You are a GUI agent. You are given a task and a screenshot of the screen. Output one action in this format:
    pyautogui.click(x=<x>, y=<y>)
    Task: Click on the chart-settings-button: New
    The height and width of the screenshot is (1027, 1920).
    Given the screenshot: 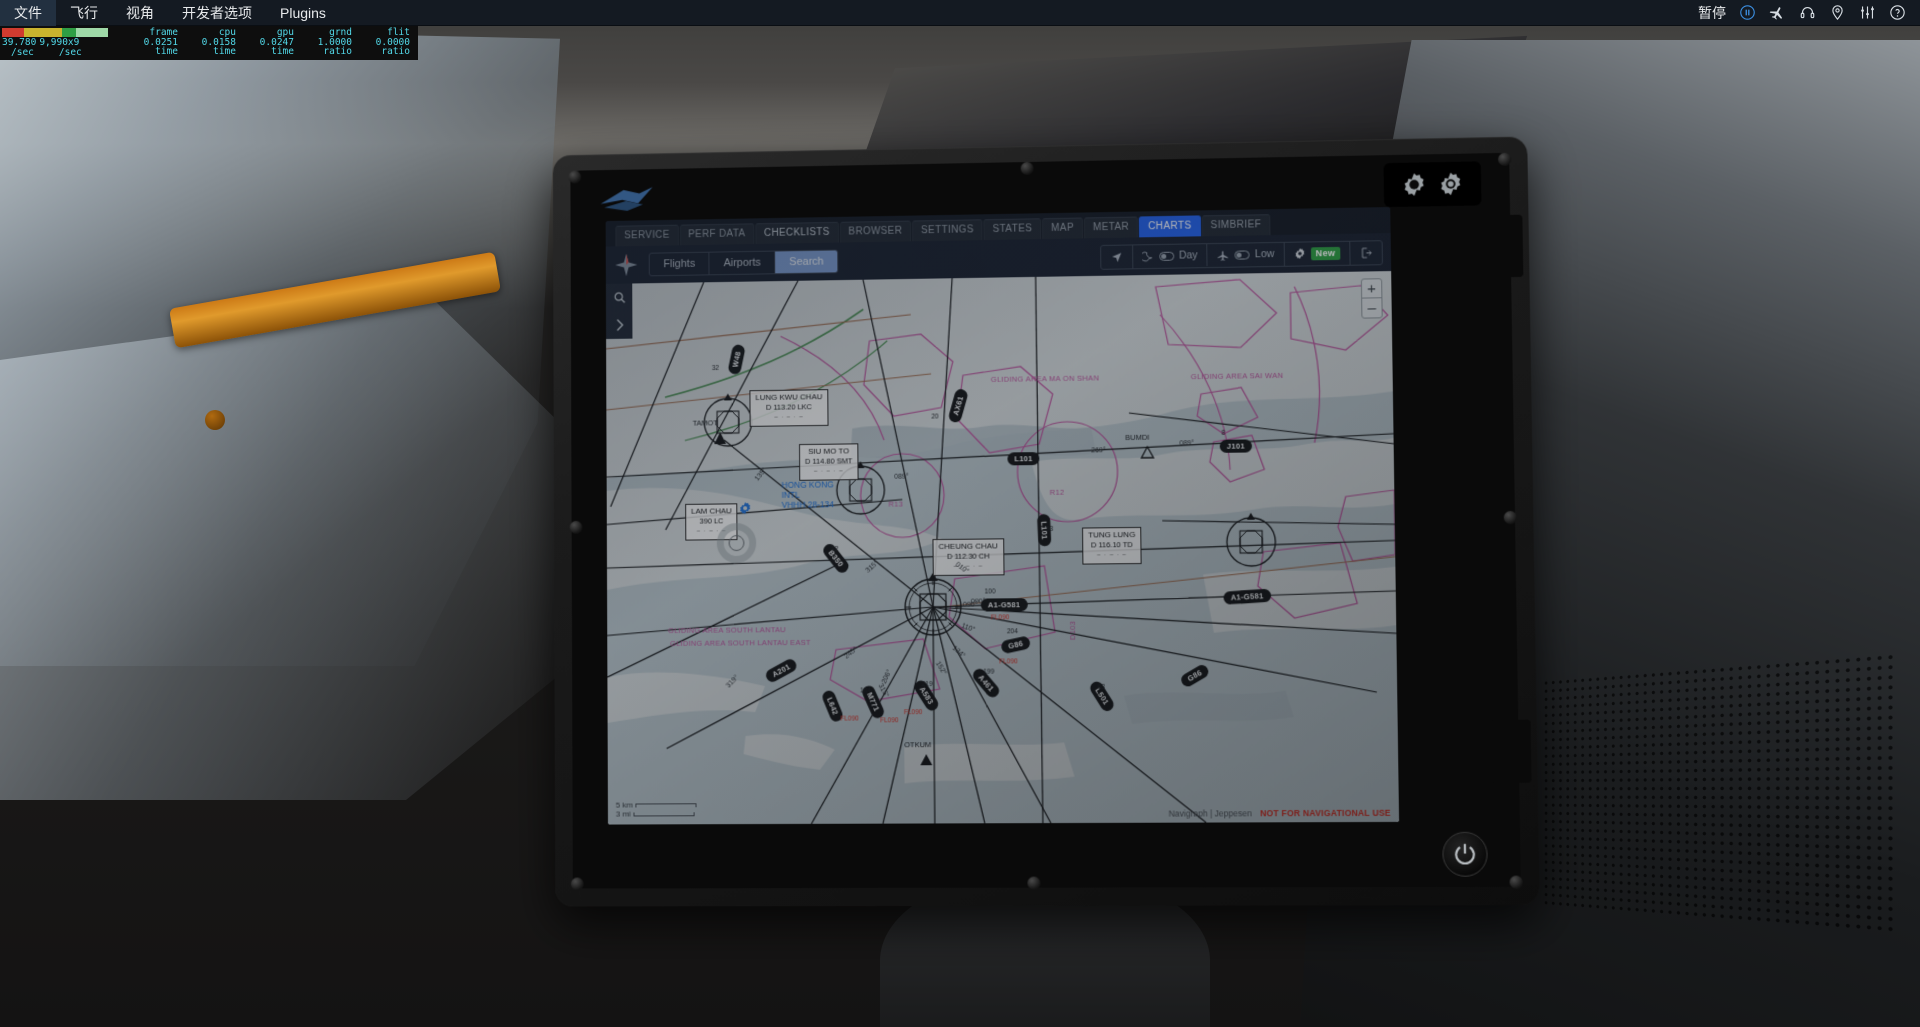 What is the action you would take?
    pyautogui.click(x=1317, y=253)
    